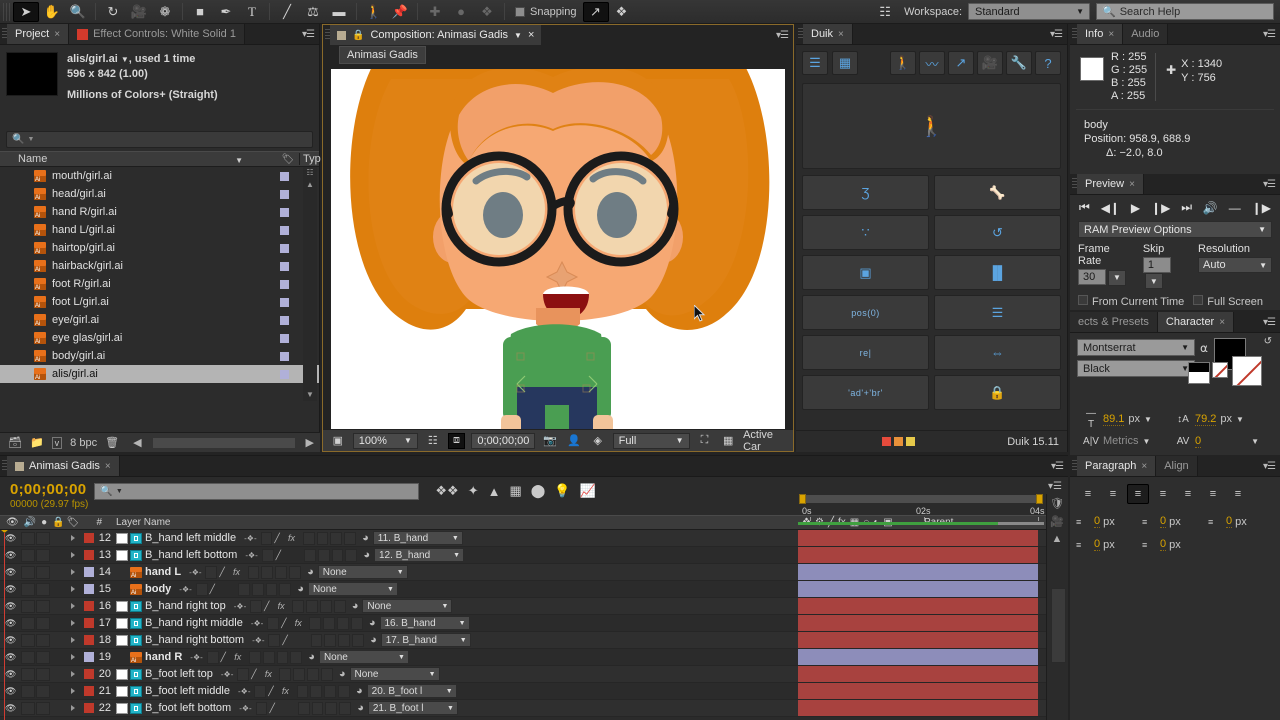 This screenshot has height=720, width=1280. What do you see at coordinates (327, 674) in the screenshot?
I see `three-d-layer-icon` at bounding box center [327, 674].